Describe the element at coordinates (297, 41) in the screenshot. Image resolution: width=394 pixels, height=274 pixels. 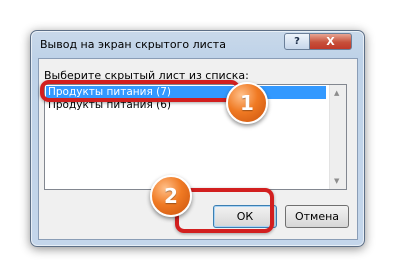
I see `help-button: ?` at that location.